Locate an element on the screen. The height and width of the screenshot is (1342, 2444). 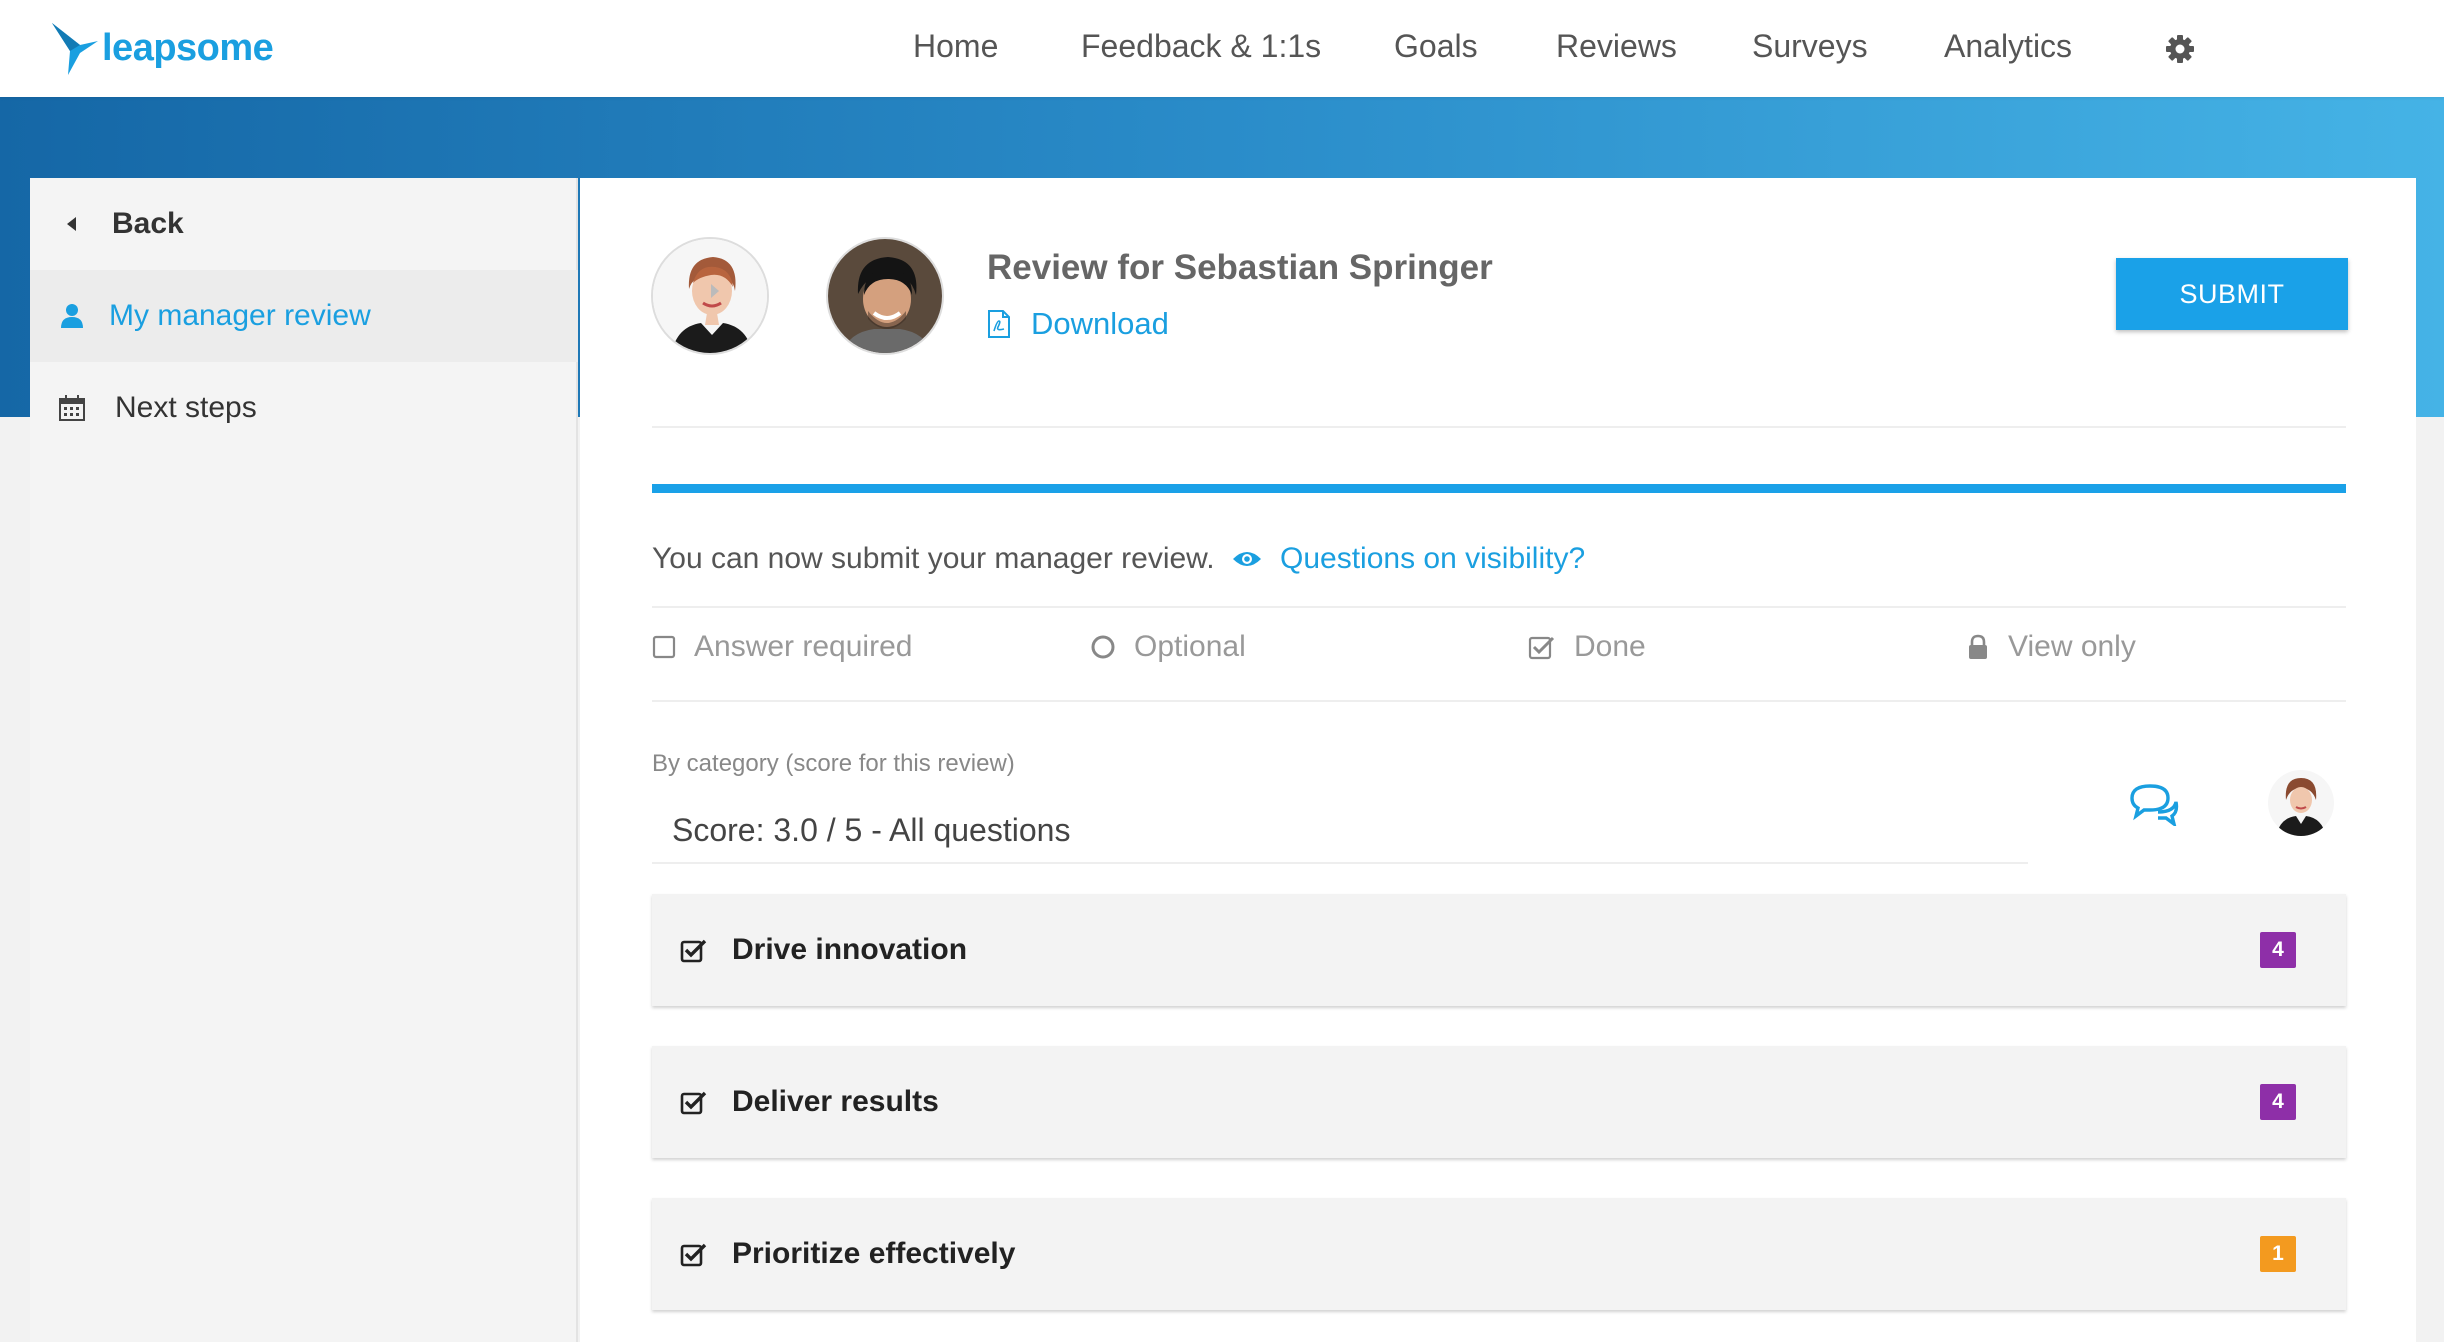
user-icon is located at coordinates (72, 316).